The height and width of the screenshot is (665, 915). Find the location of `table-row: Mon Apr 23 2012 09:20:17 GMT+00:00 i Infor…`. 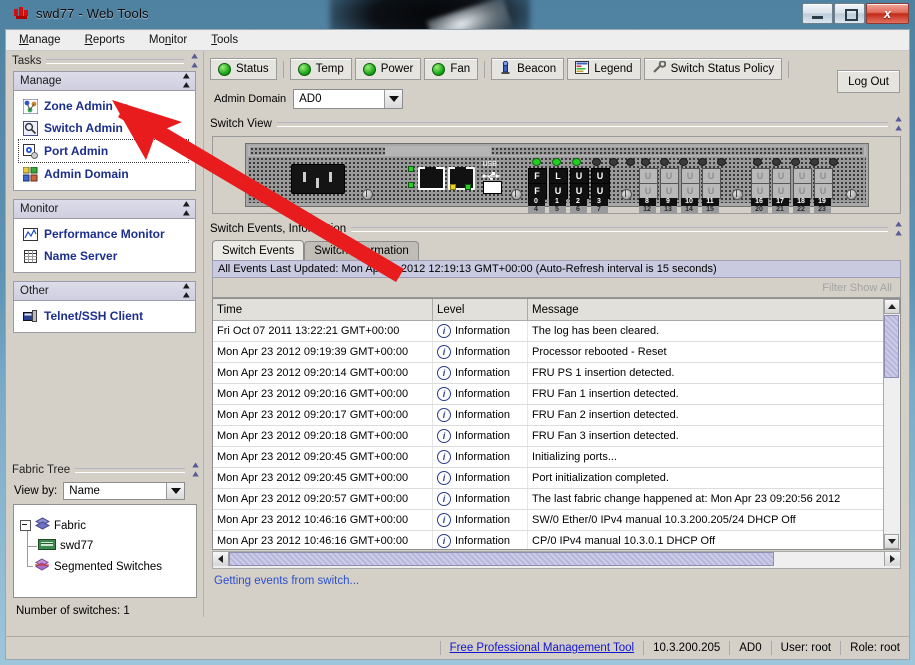

table-row: Mon Apr 23 2012 09:20:17 GMT+00:00 i Infor… is located at coordinates (553, 415).